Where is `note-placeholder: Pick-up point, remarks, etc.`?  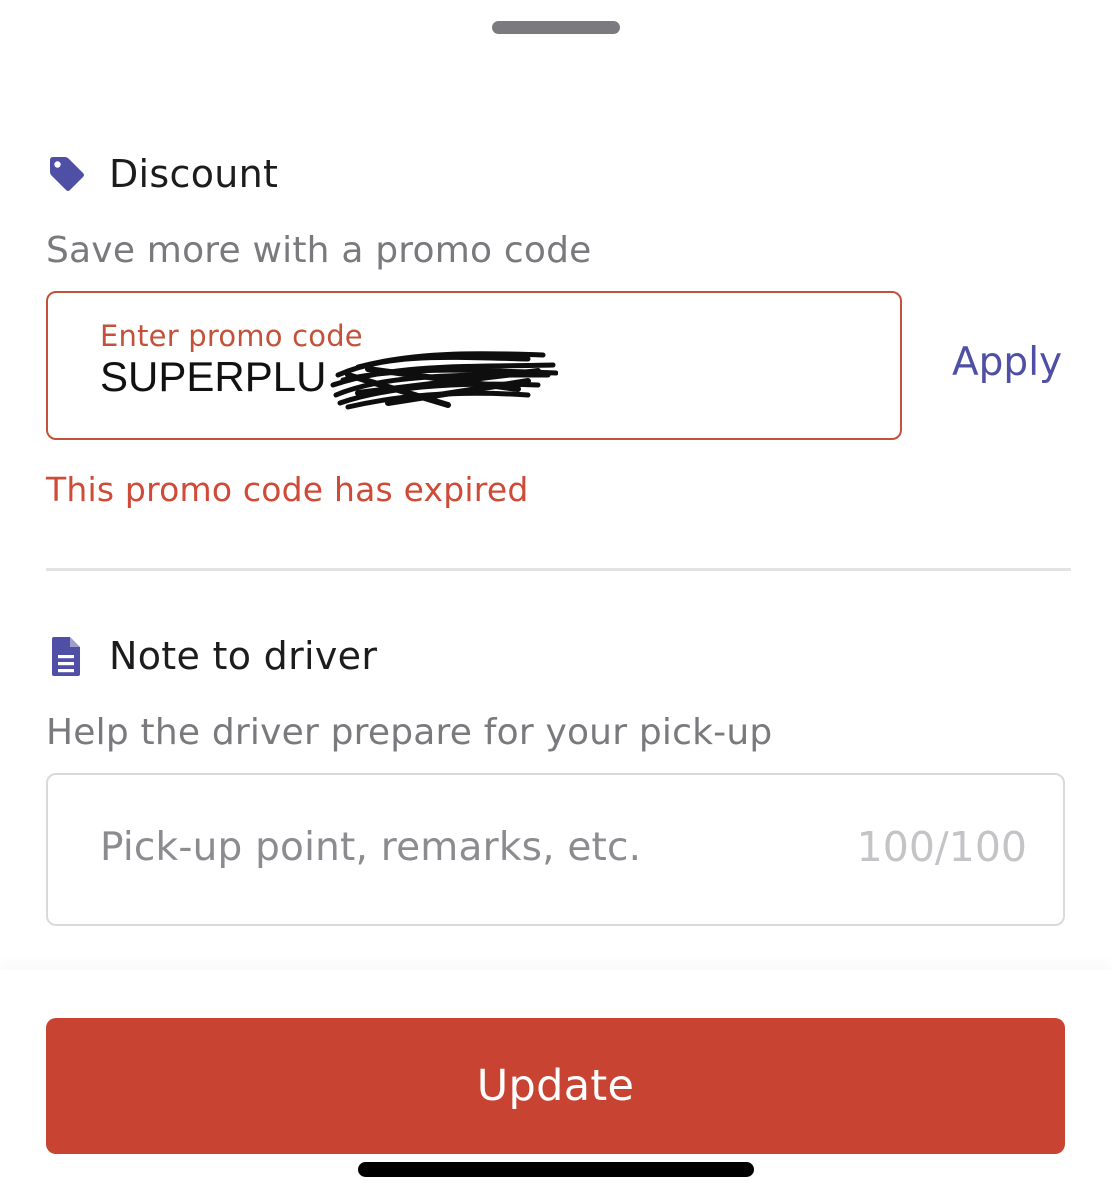 note-placeholder: Pick-up point, remarks, etc. is located at coordinates (371, 847).